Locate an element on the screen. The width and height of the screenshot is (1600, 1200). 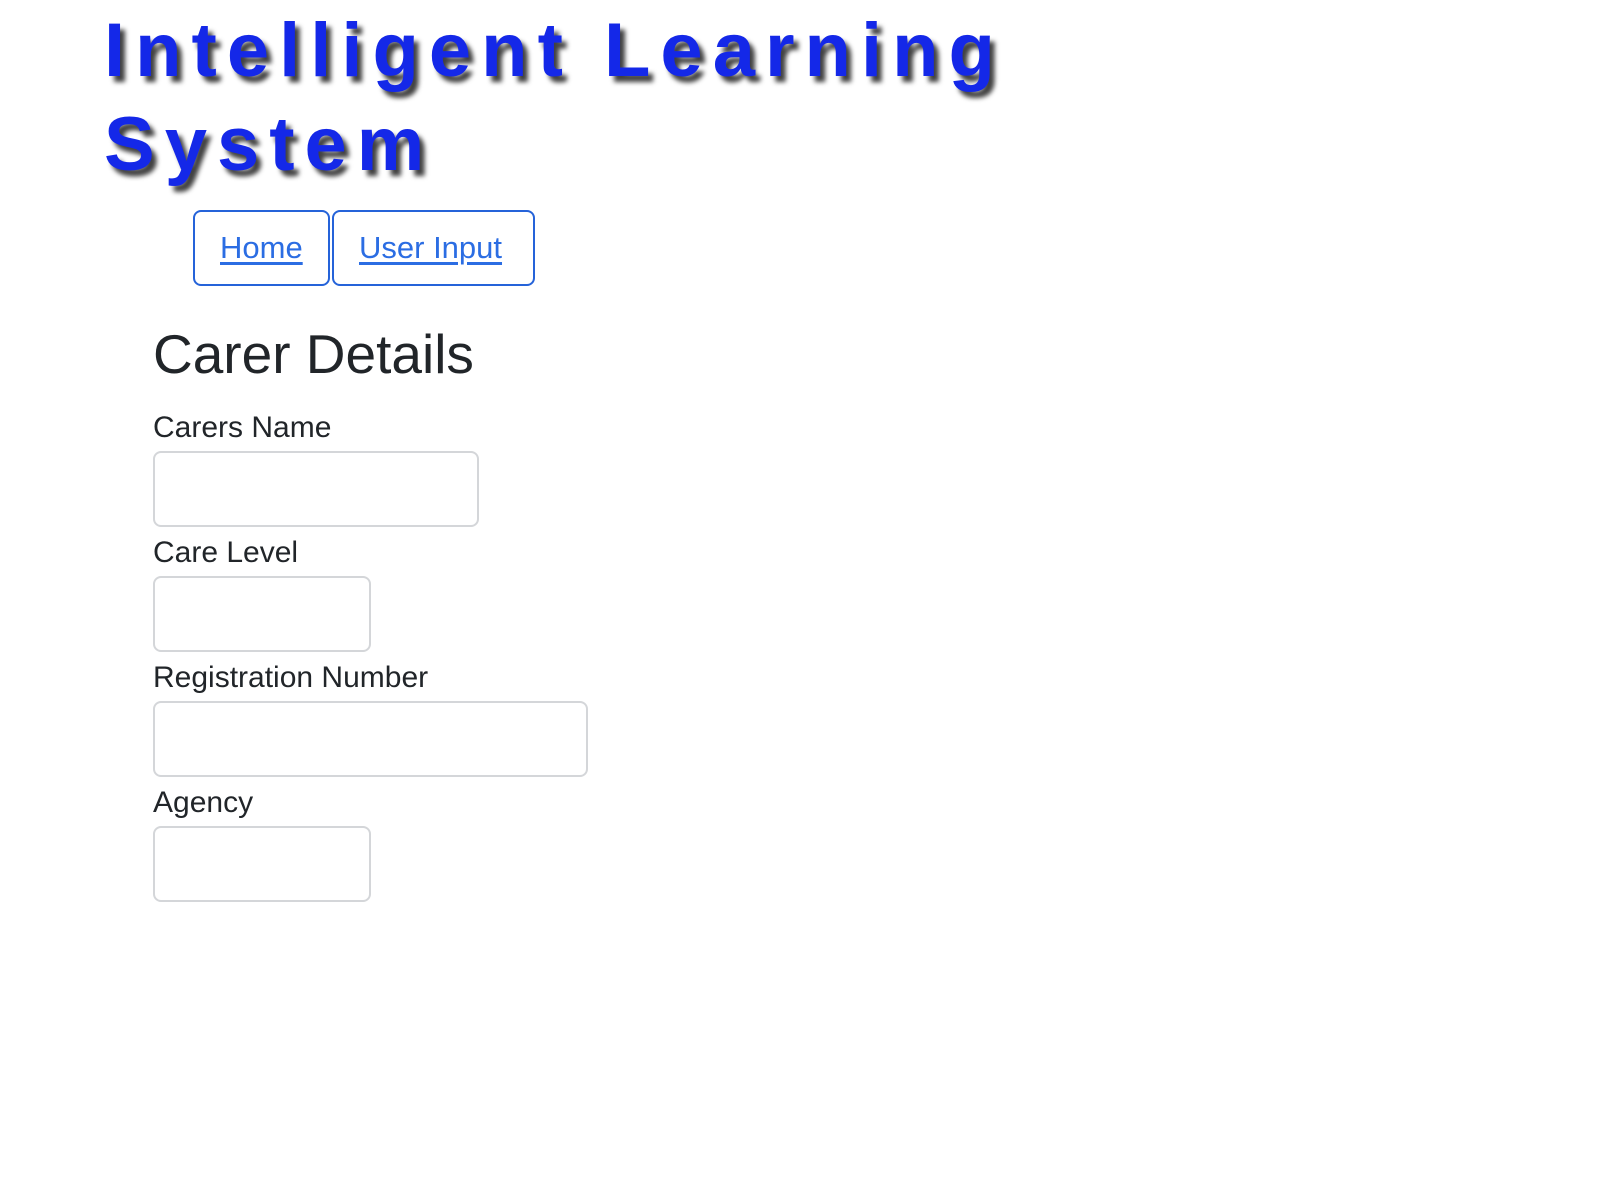
care-level-input is located at coordinates (262, 614).